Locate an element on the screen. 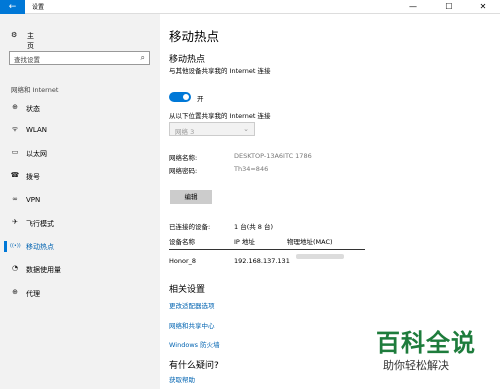 The height and width of the screenshot is (389, 500). table-cell-ip: 192.168.137.131 is located at coordinates (262, 261).